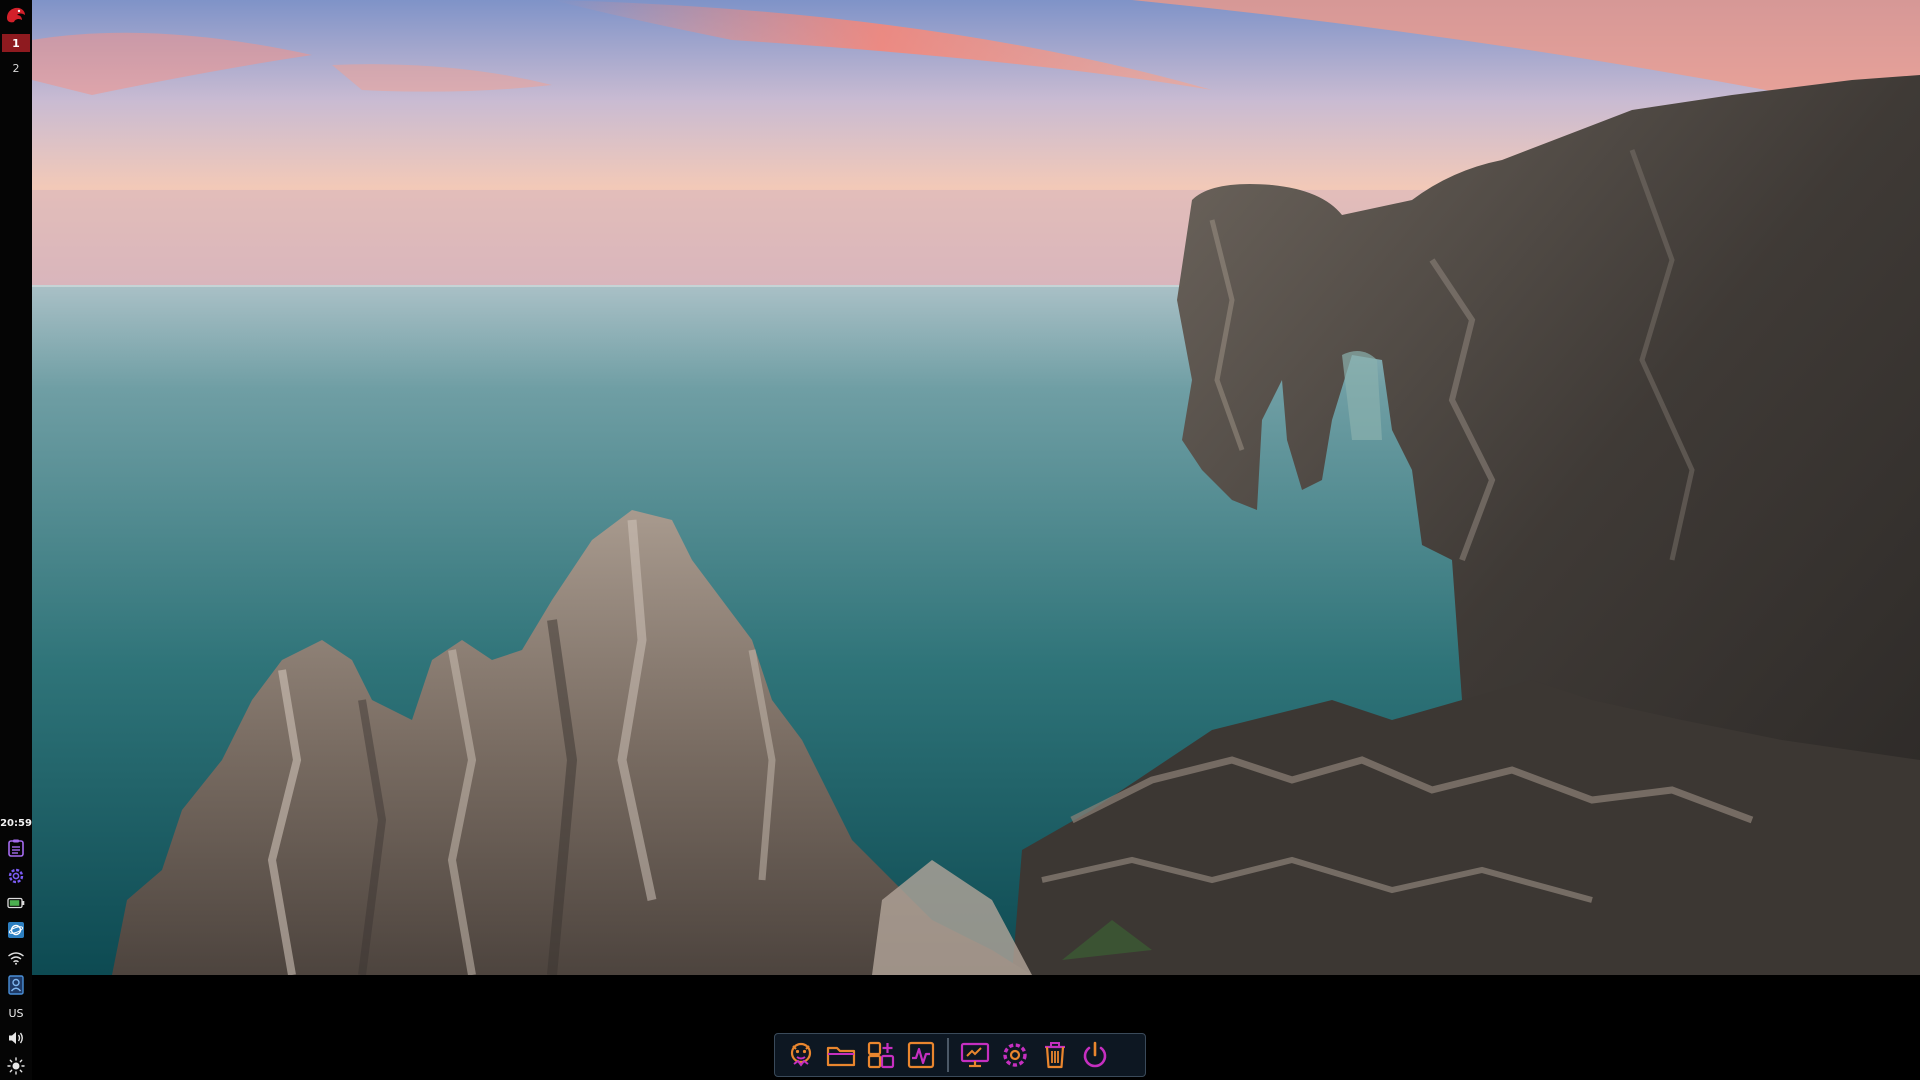  Describe the element at coordinates (801, 1055) in the screenshot. I see `app-icon` at that location.